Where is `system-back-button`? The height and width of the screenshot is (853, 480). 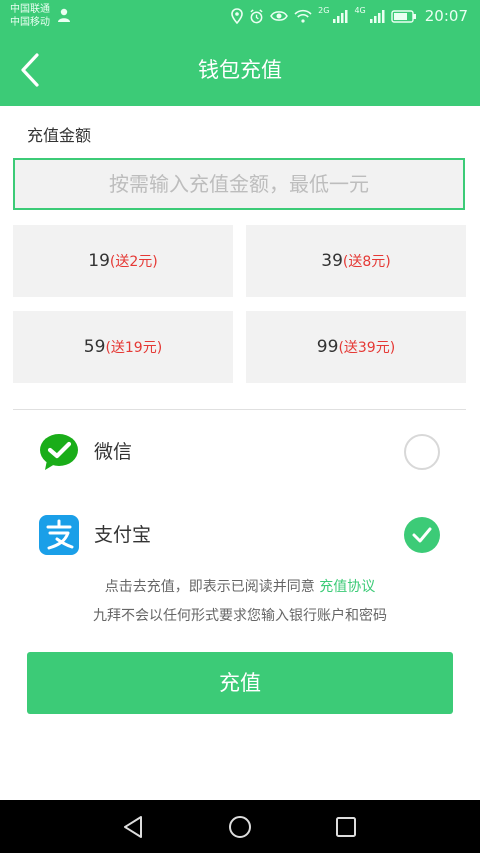
system-back-button is located at coordinates (133, 826).